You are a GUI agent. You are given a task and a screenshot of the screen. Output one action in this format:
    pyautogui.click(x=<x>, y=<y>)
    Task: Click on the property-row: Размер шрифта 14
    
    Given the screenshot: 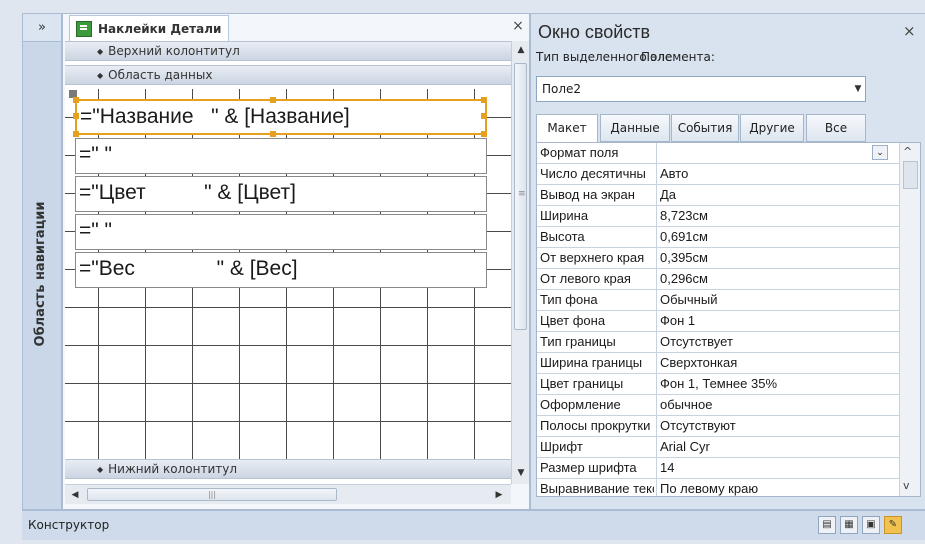 What is the action you would take?
    pyautogui.click(x=718, y=468)
    